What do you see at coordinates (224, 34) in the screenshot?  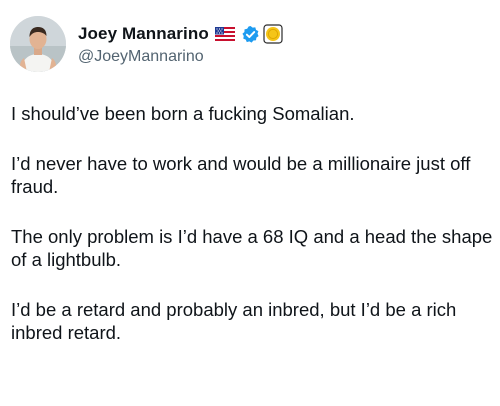 I see `us-flag-icon` at bounding box center [224, 34].